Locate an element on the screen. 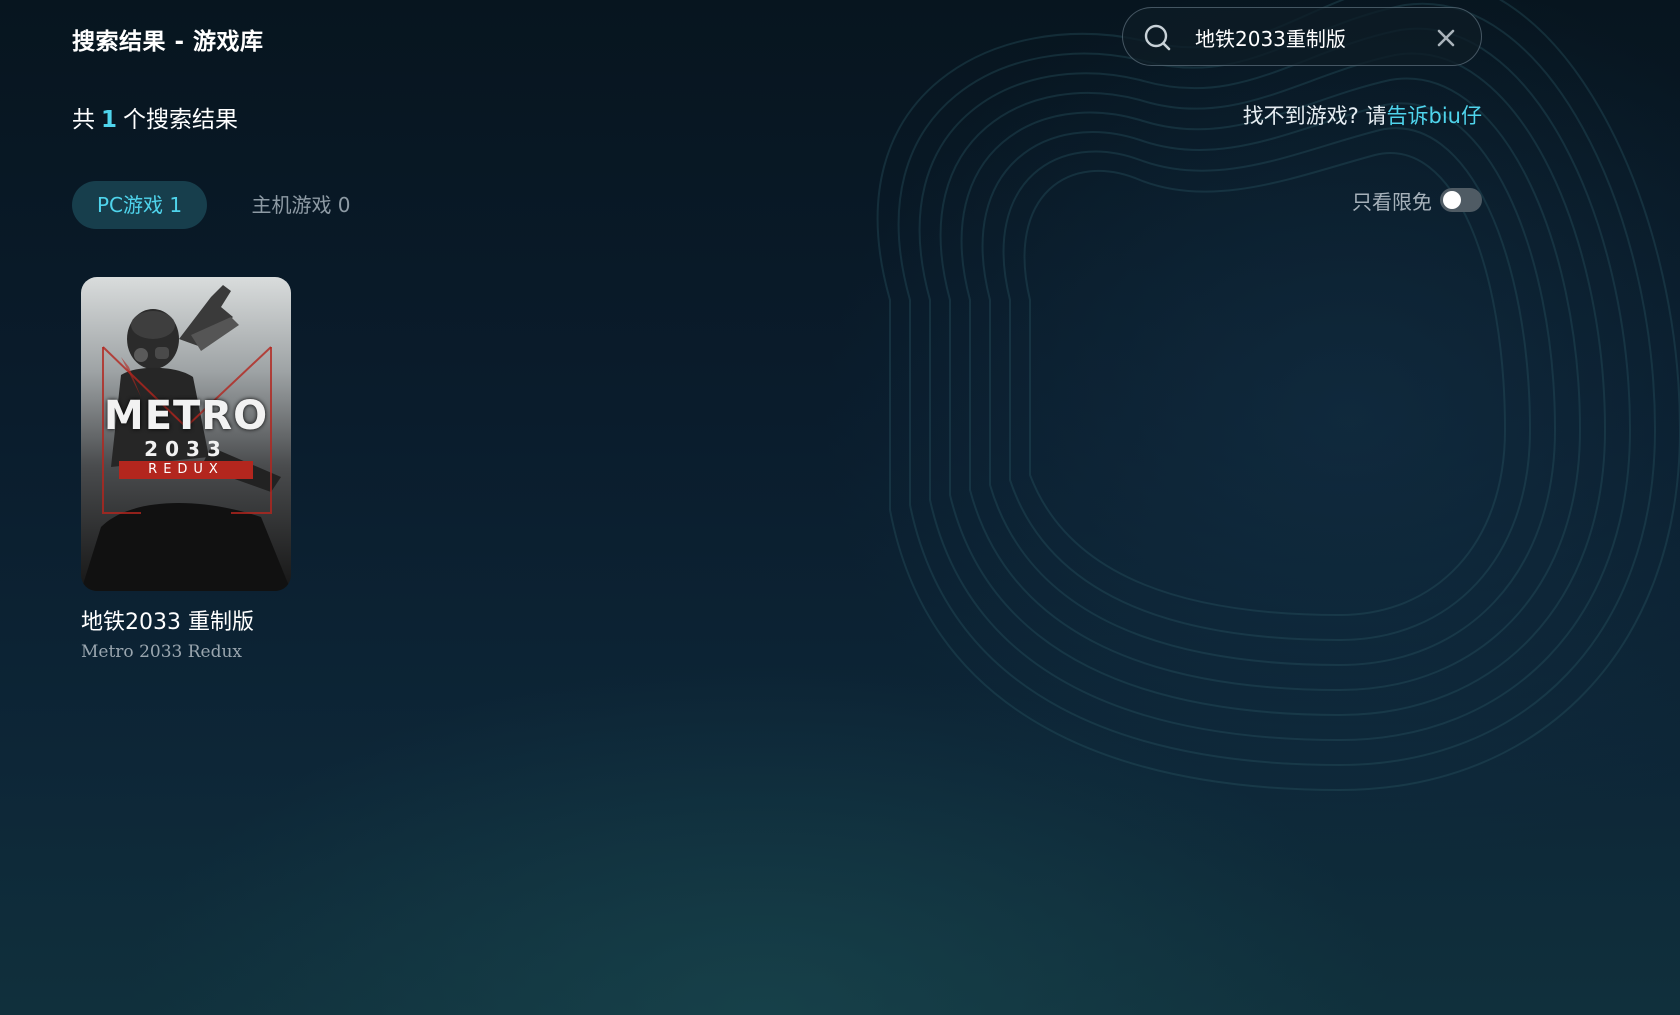 This screenshot has height=1015, width=1680. search-input is located at coordinates (1300, 37).